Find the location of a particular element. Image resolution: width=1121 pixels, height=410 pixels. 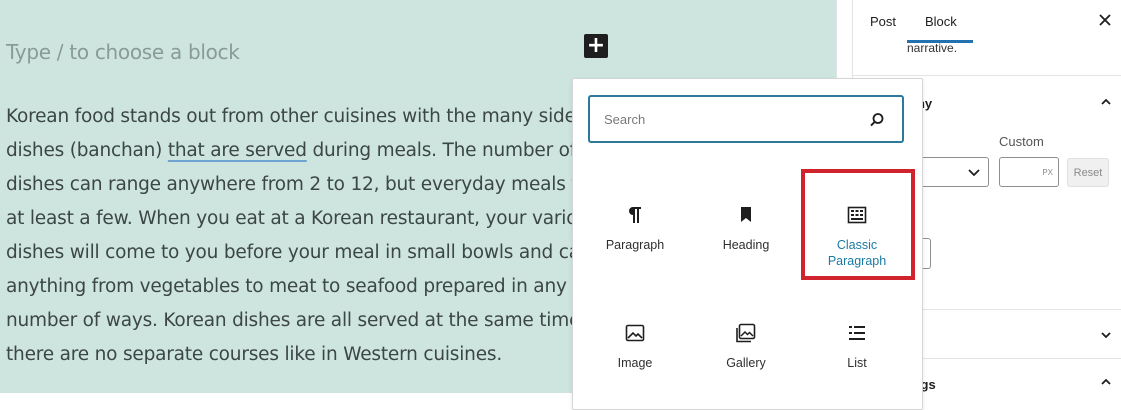

block-inserter-button: + is located at coordinates (596, 46).